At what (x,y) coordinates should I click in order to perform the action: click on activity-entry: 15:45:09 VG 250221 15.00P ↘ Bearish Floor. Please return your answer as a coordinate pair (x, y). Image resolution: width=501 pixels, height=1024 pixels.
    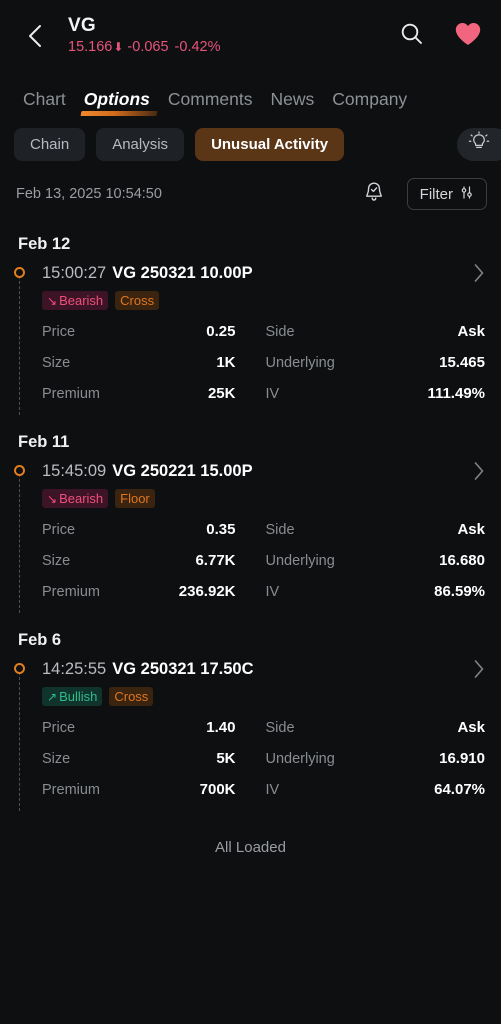
    Looking at the image, I should click on (249, 536).